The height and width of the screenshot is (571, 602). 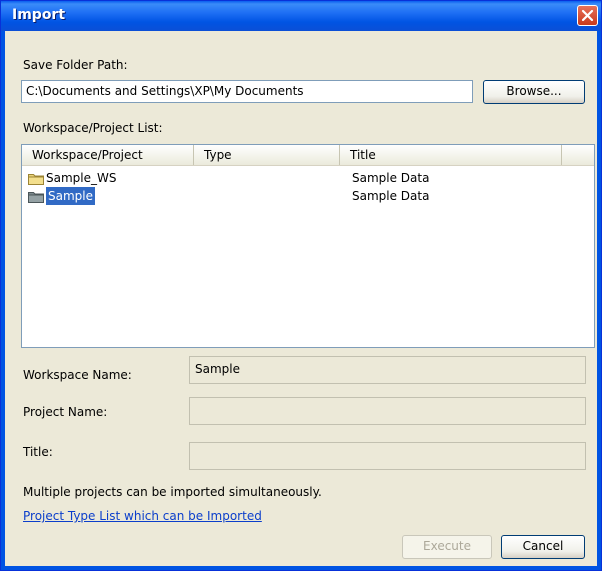 What do you see at coordinates (387, 456) in the screenshot?
I see `title-field` at bounding box center [387, 456].